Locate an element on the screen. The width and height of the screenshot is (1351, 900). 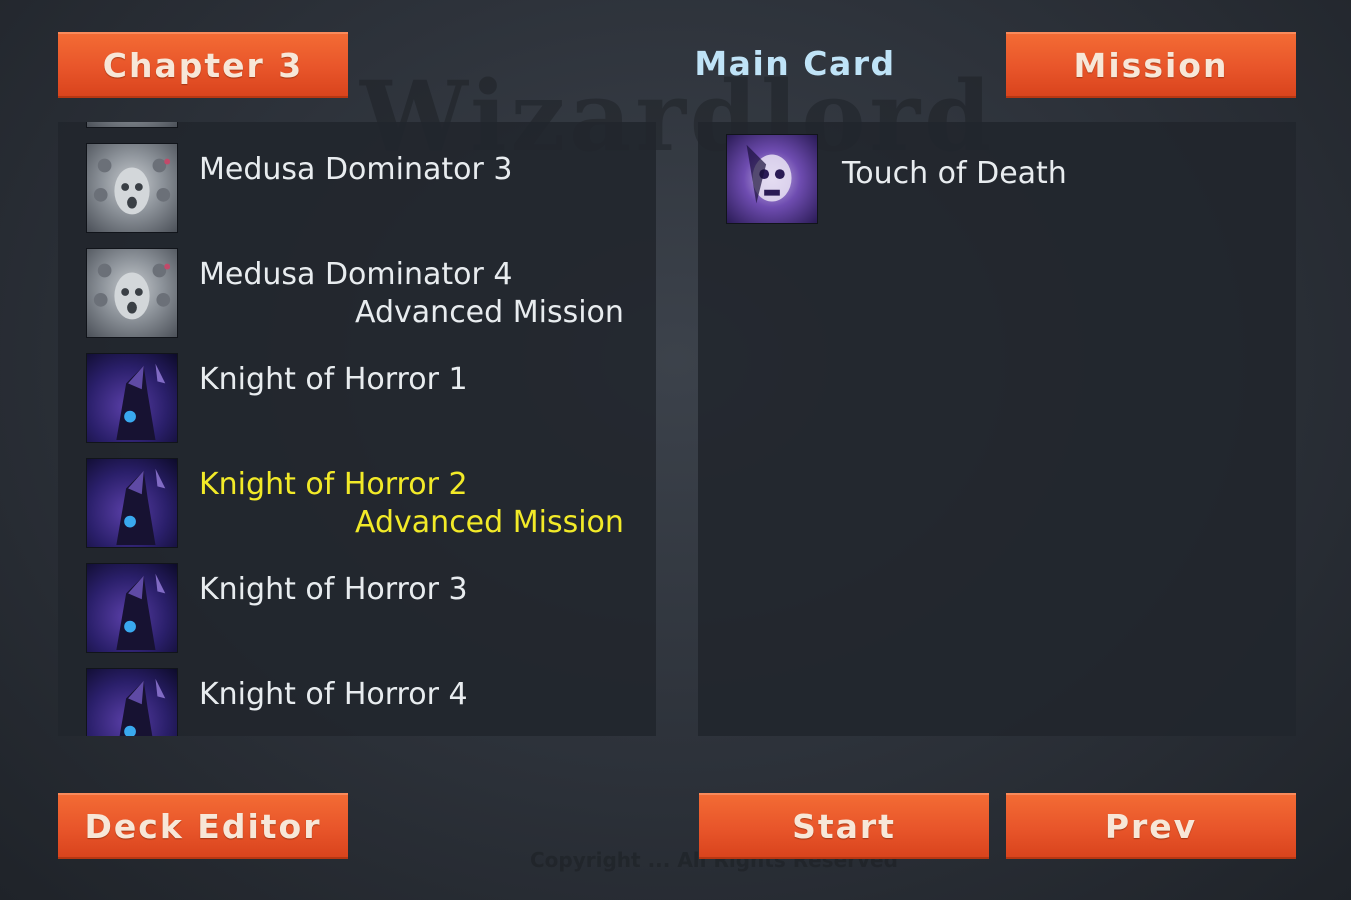
mission-item: Knight of Horror 4 is located at coordinates (357, 699).